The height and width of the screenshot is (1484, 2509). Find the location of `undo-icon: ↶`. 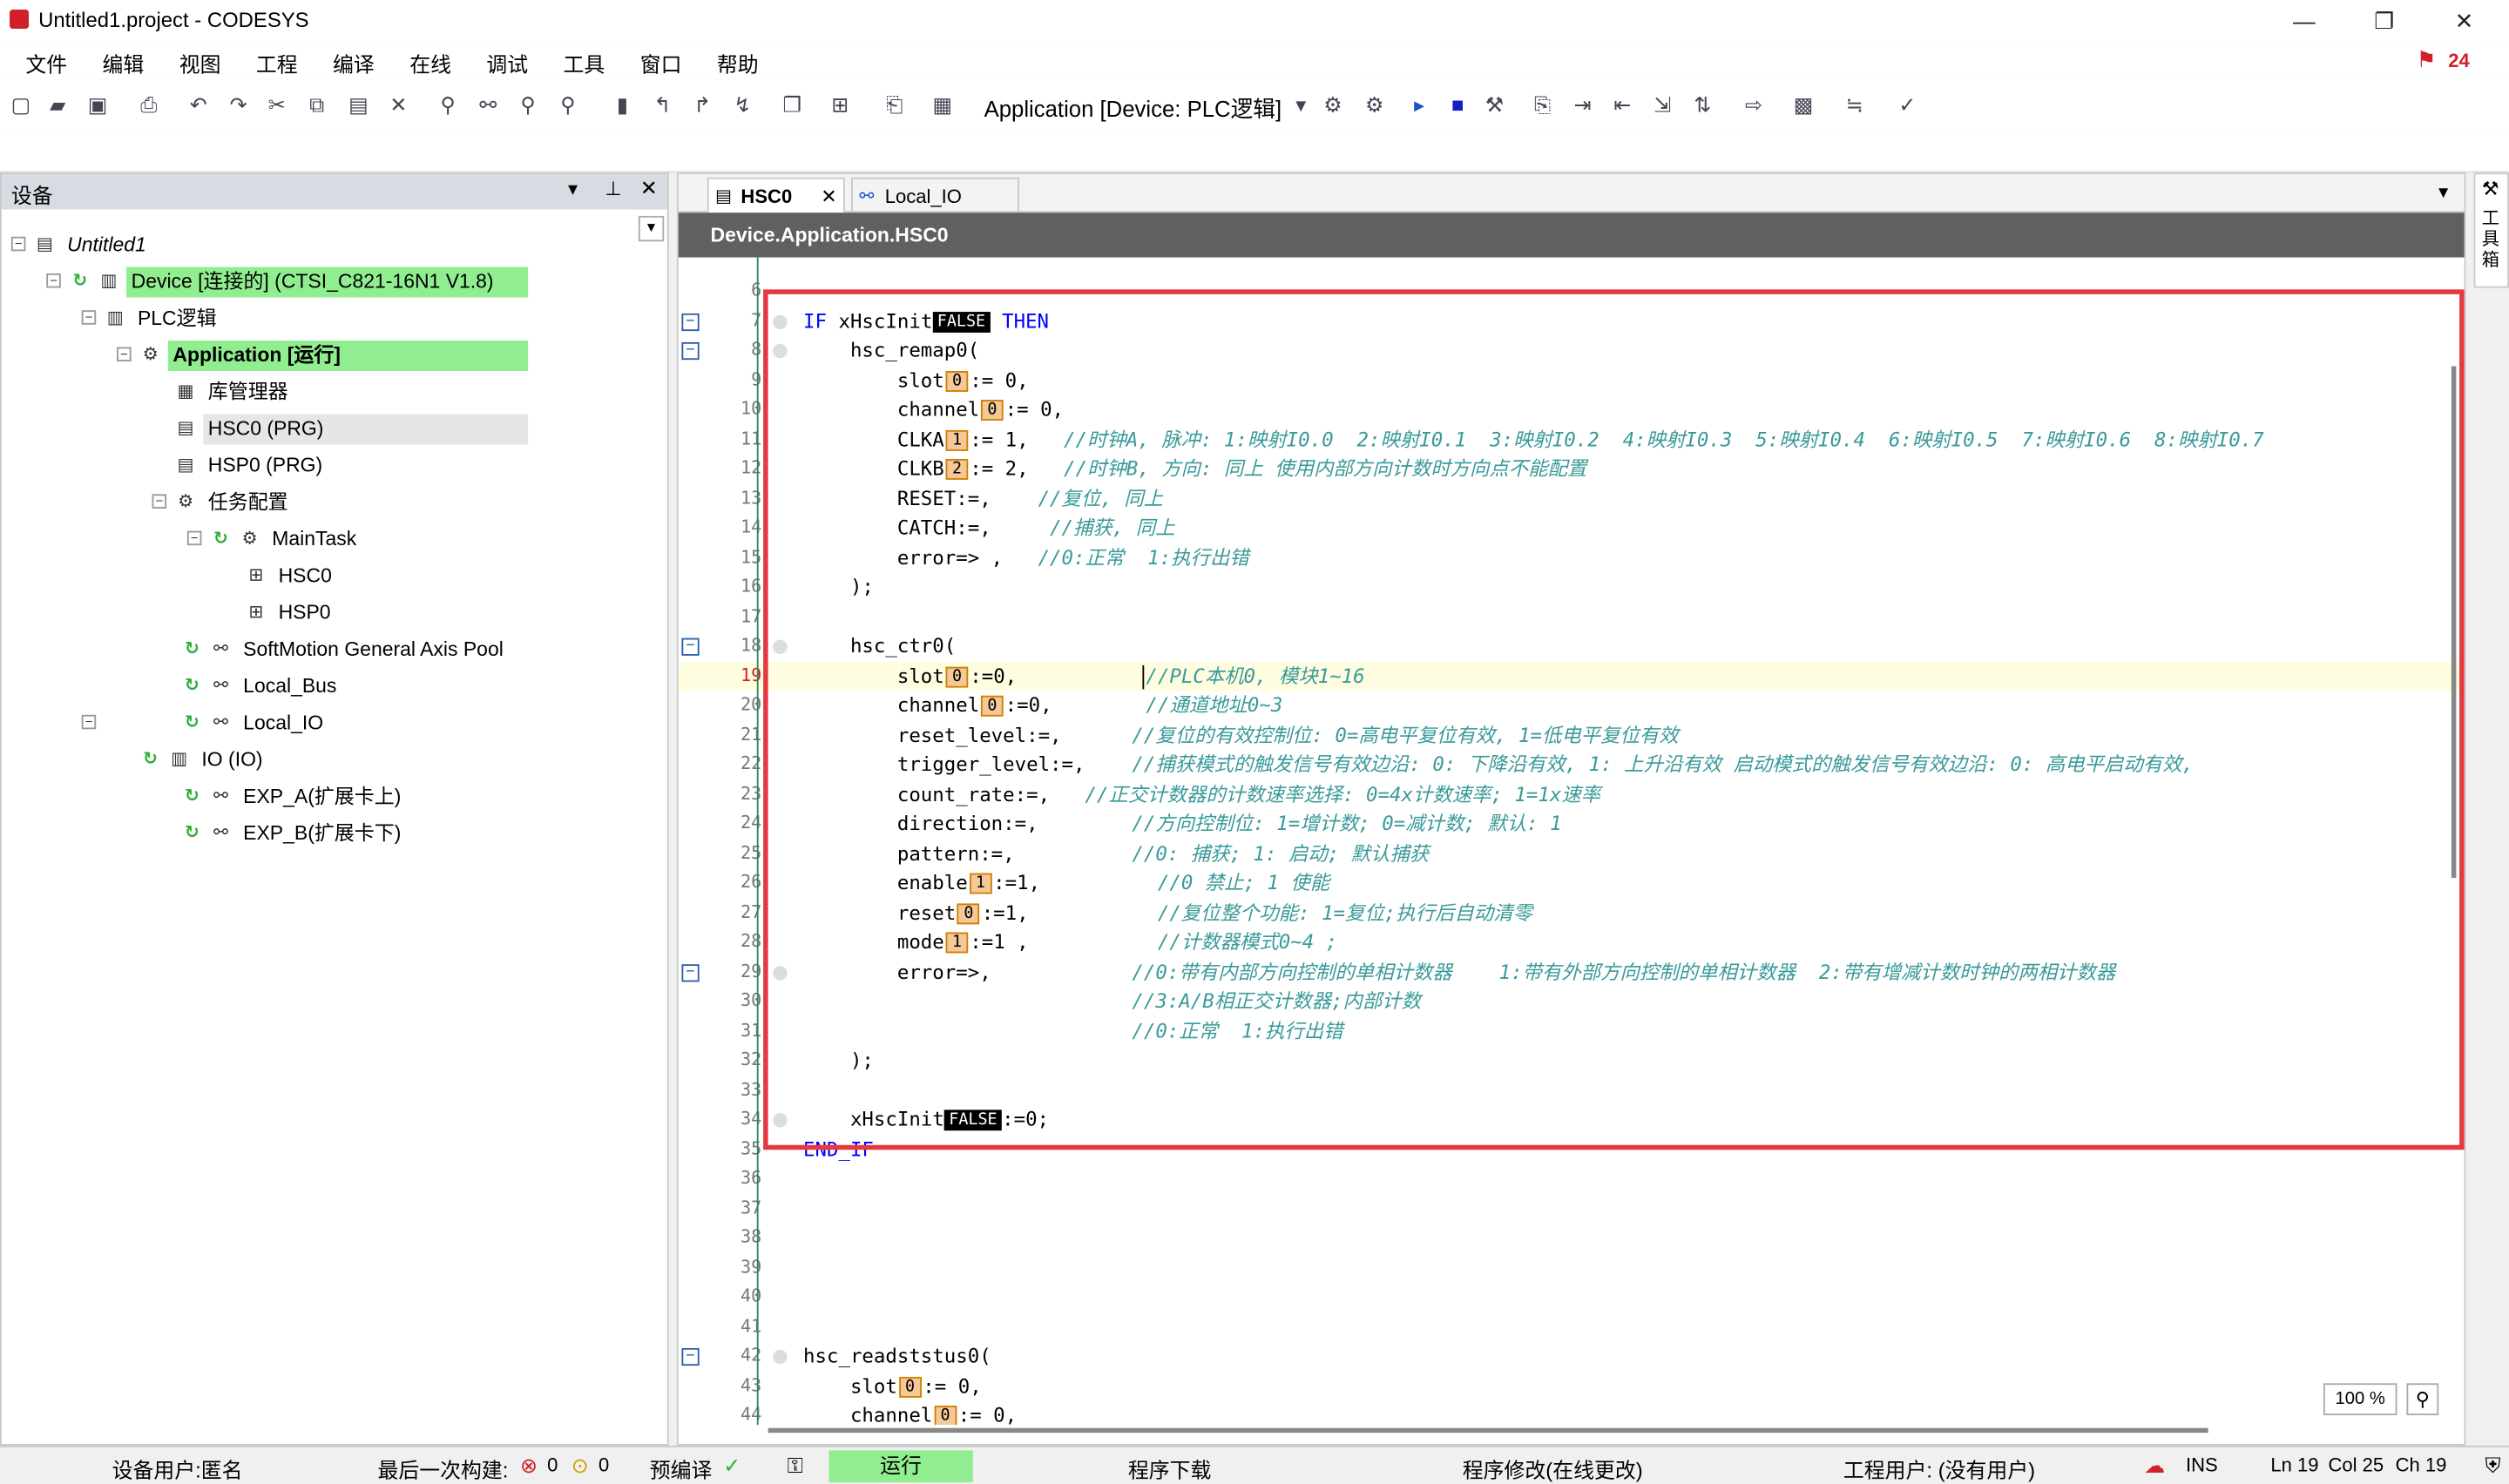

undo-icon: ↶ is located at coordinates (198, 105).